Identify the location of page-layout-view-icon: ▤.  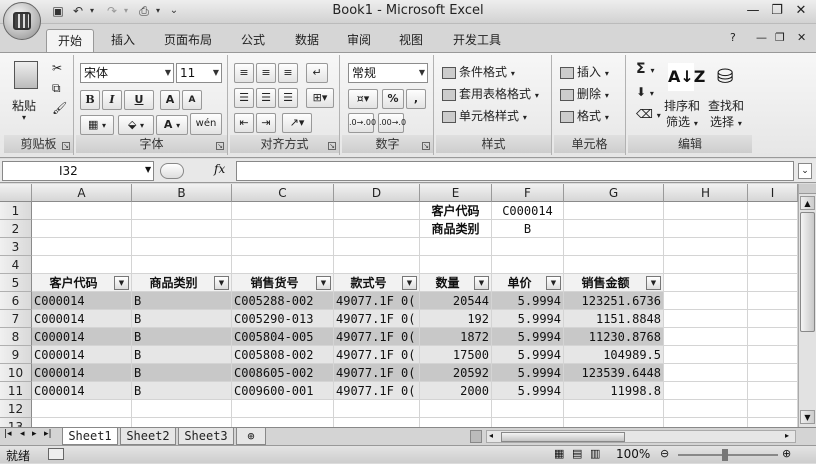
(577, 453).